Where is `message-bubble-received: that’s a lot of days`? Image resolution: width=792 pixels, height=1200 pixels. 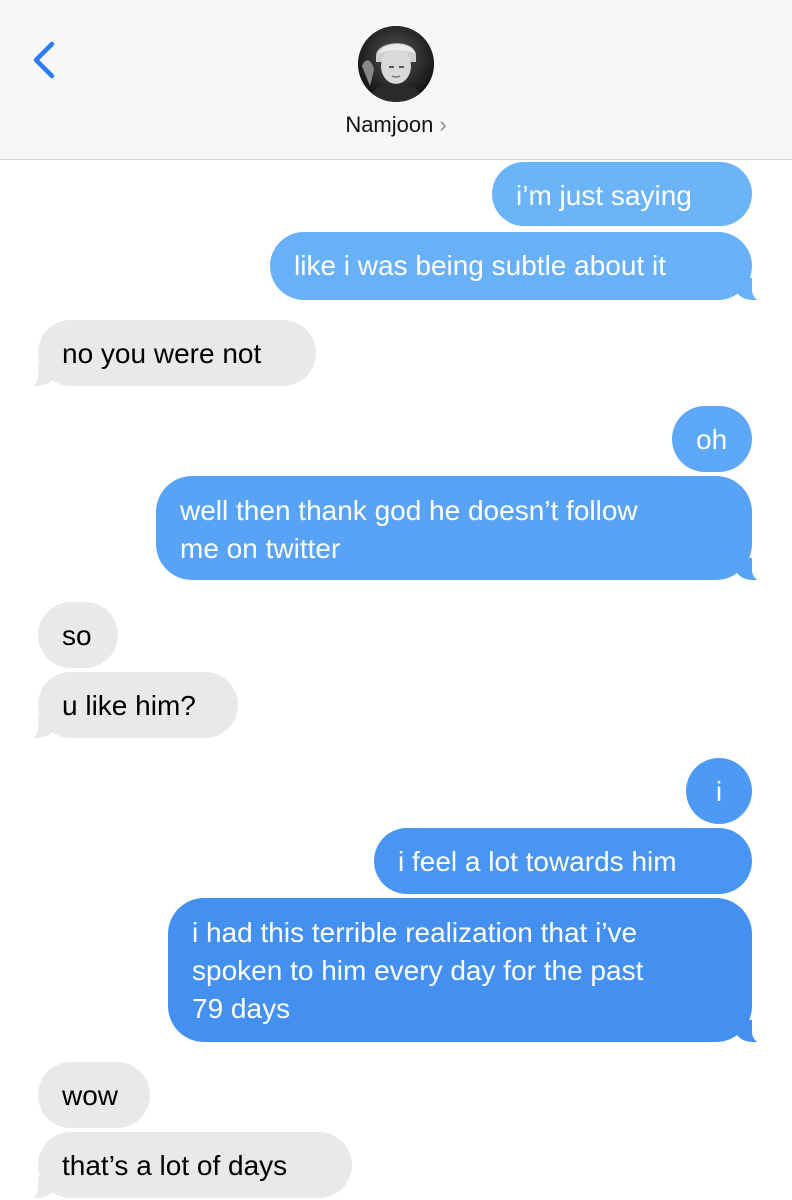
message-bubble-received: that’s a lot of days is located at coordinates (184, 1166).